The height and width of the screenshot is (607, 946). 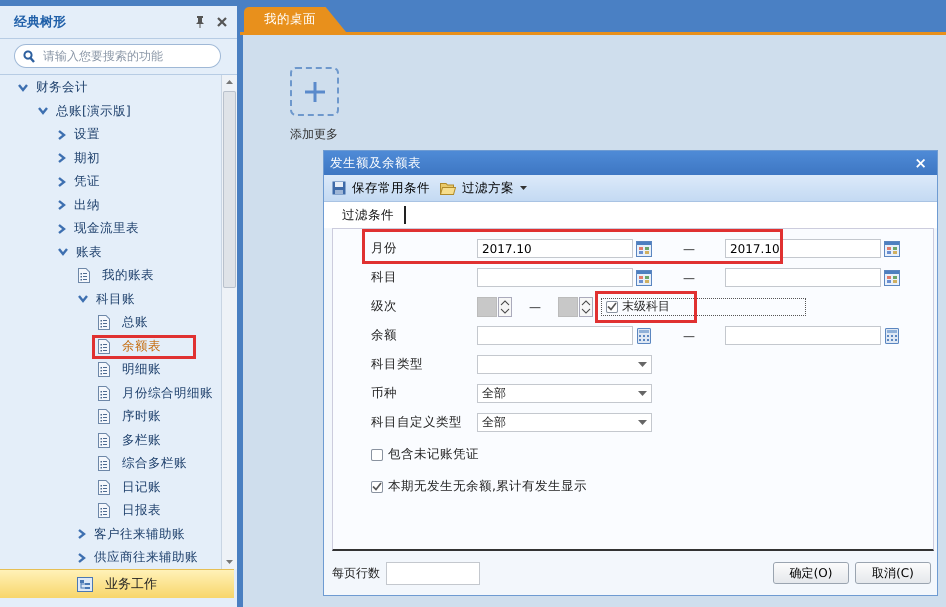 I want to click on toolbar-button: 保存常用条件, so click(x=381, y=188).